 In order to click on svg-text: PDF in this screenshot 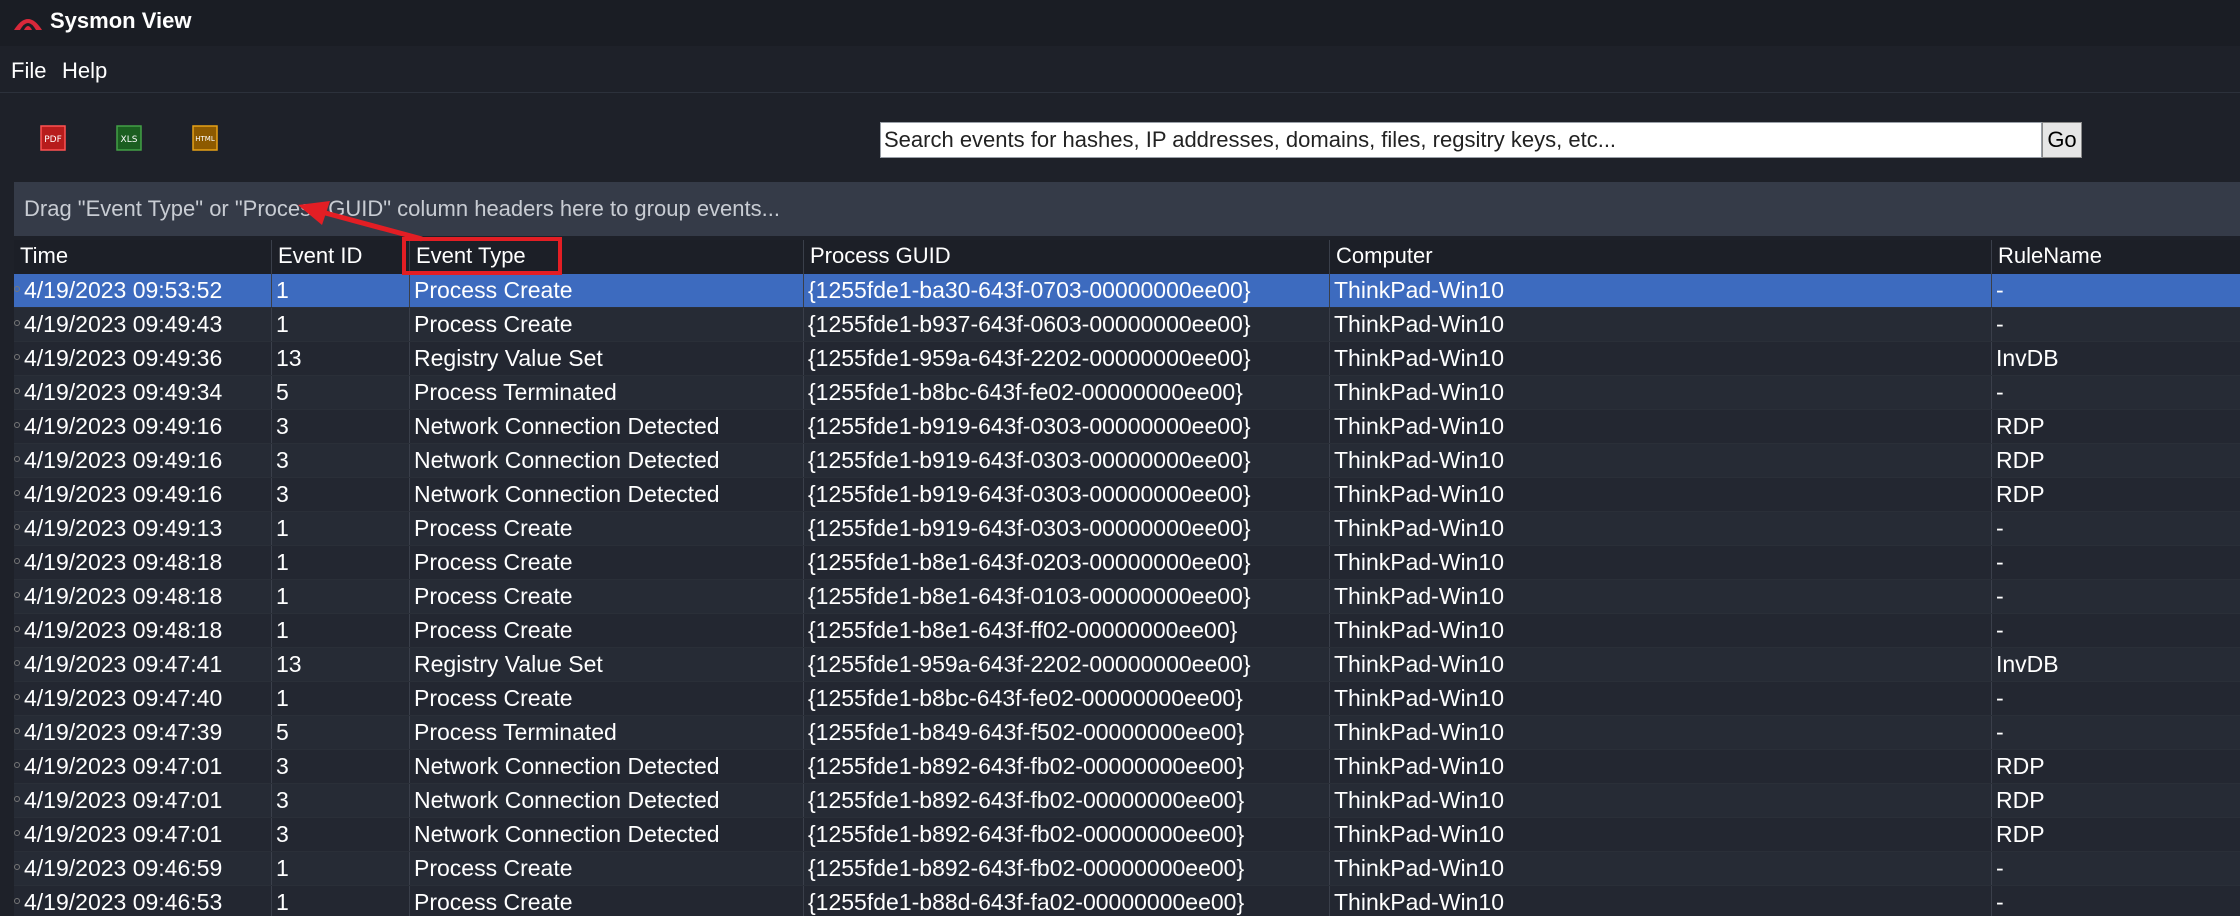, I will do `click(53, 140)`.